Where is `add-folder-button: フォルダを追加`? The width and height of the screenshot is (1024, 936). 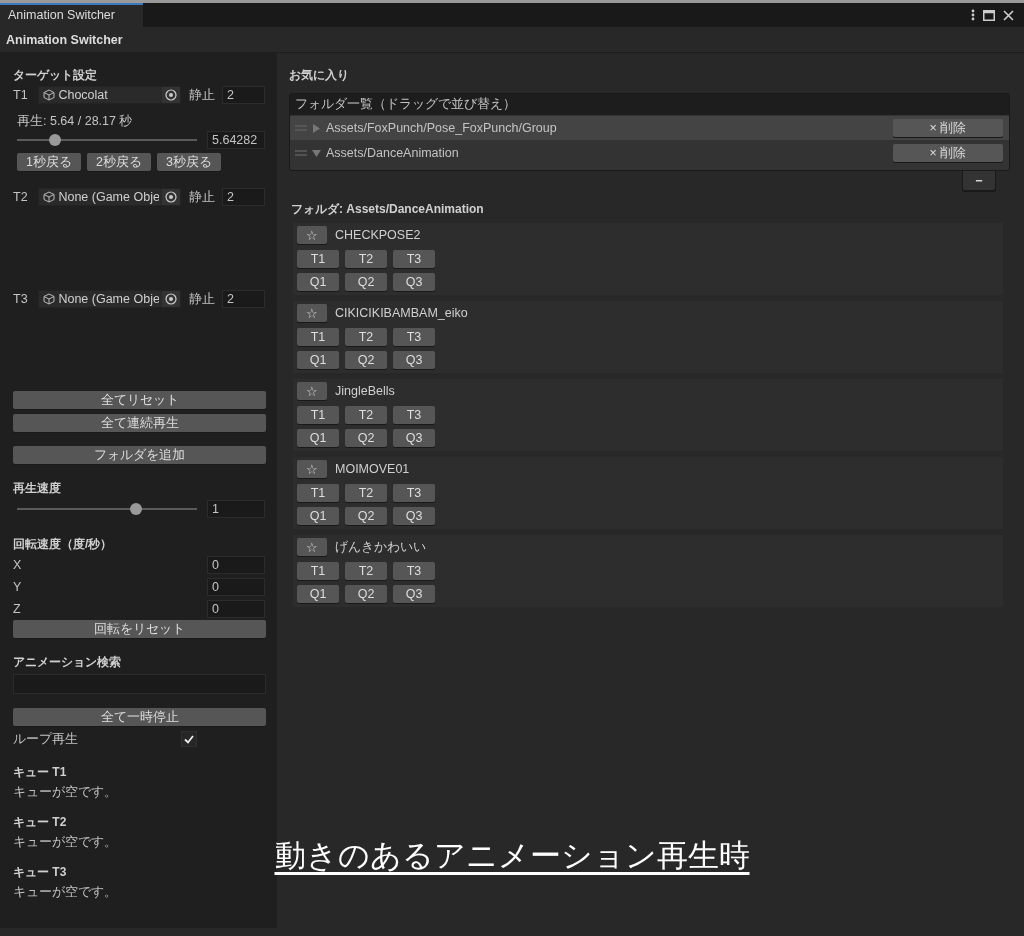 add-folder-button: フォルダを追加 is located at coordinates (139, 455).